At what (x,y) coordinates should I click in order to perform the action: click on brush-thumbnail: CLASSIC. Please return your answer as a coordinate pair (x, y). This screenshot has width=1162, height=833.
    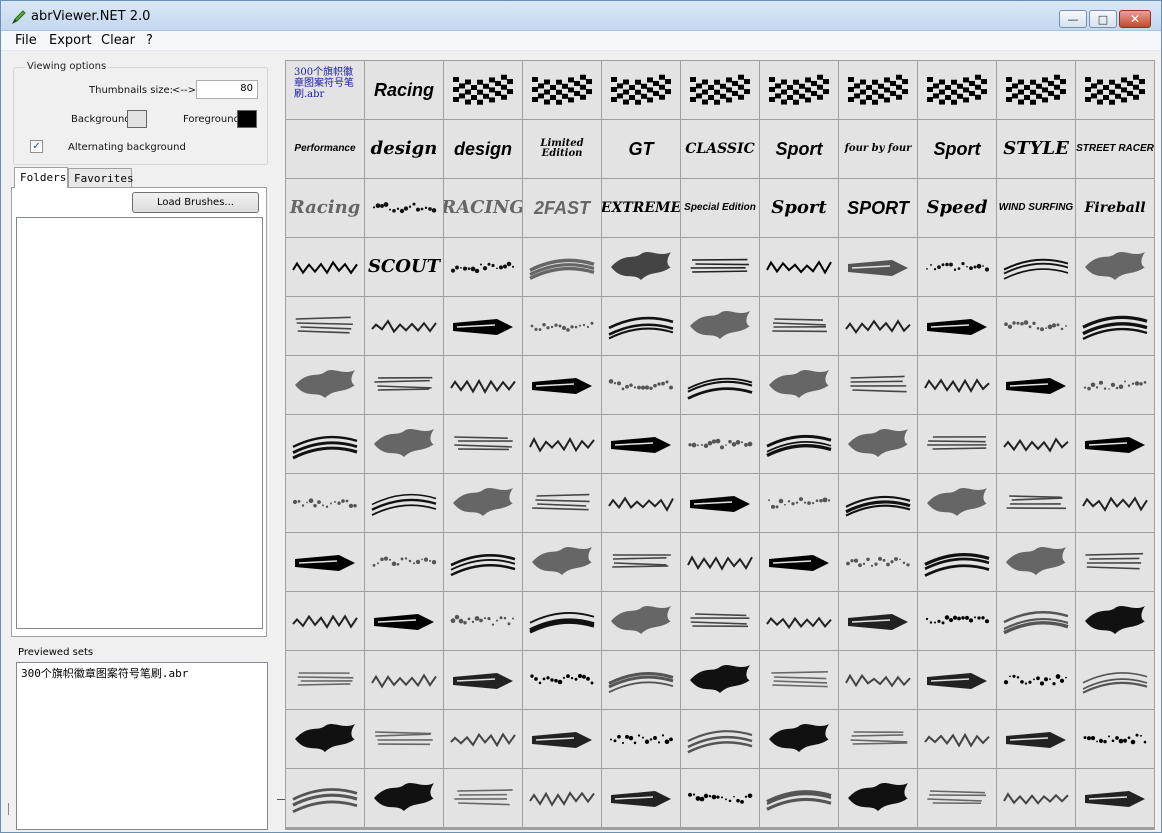
    Looking at the image, I should click on (720, 149).